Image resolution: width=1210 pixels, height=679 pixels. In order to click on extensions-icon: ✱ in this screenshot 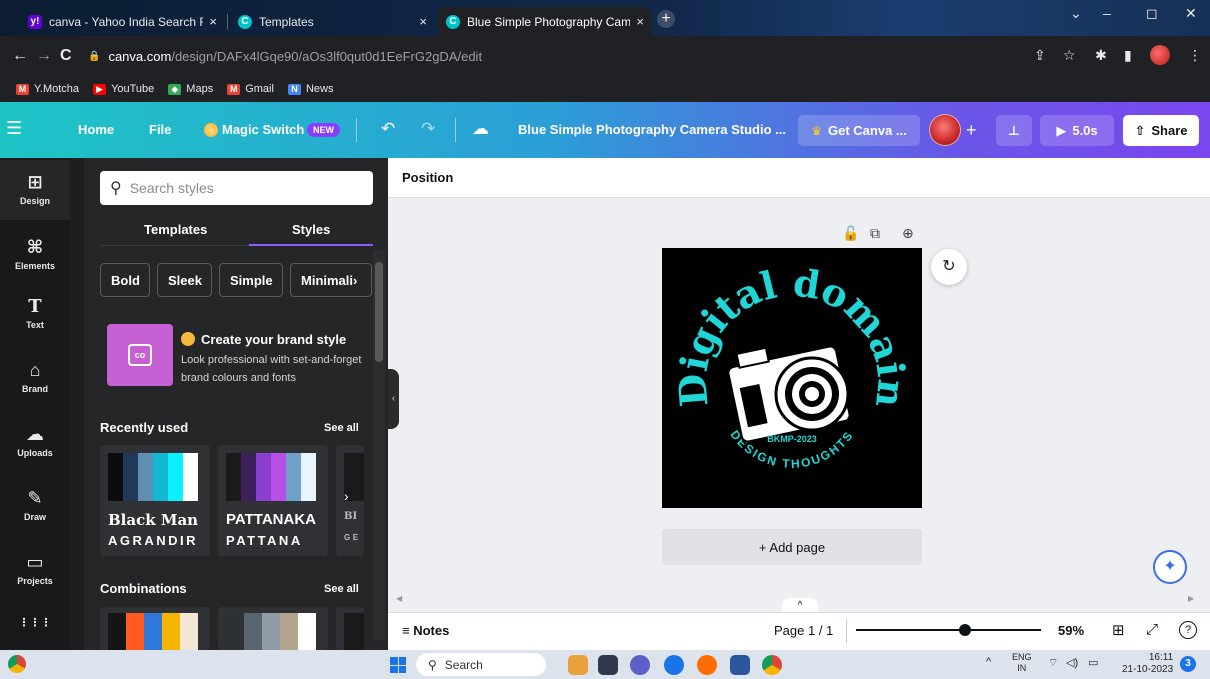, I will do `click(1101, 55)`.